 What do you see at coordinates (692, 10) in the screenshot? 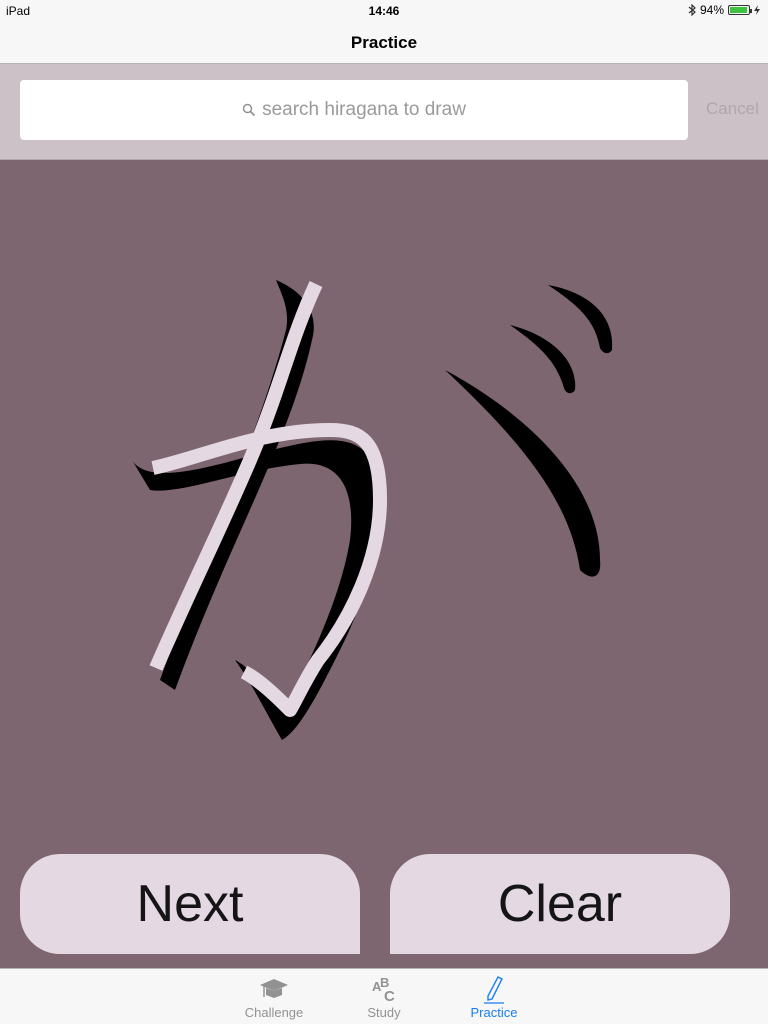
I see `bluetooth-icon` at bounding box center [692, 10].